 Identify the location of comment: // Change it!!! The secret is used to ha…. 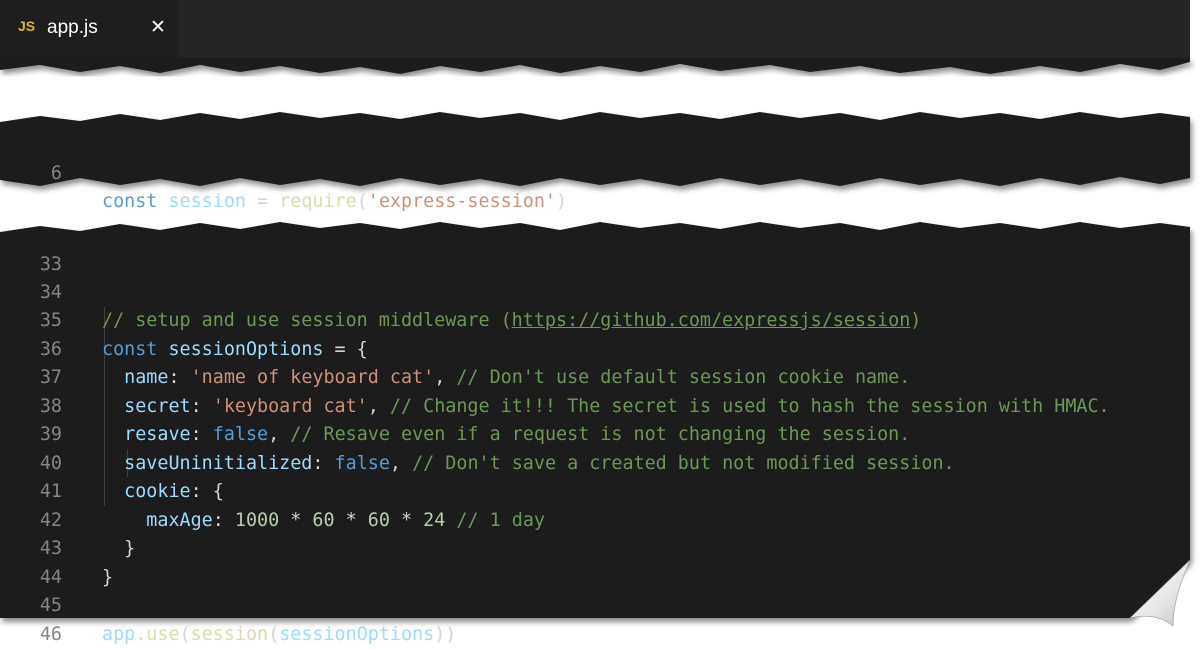
(750, 406).